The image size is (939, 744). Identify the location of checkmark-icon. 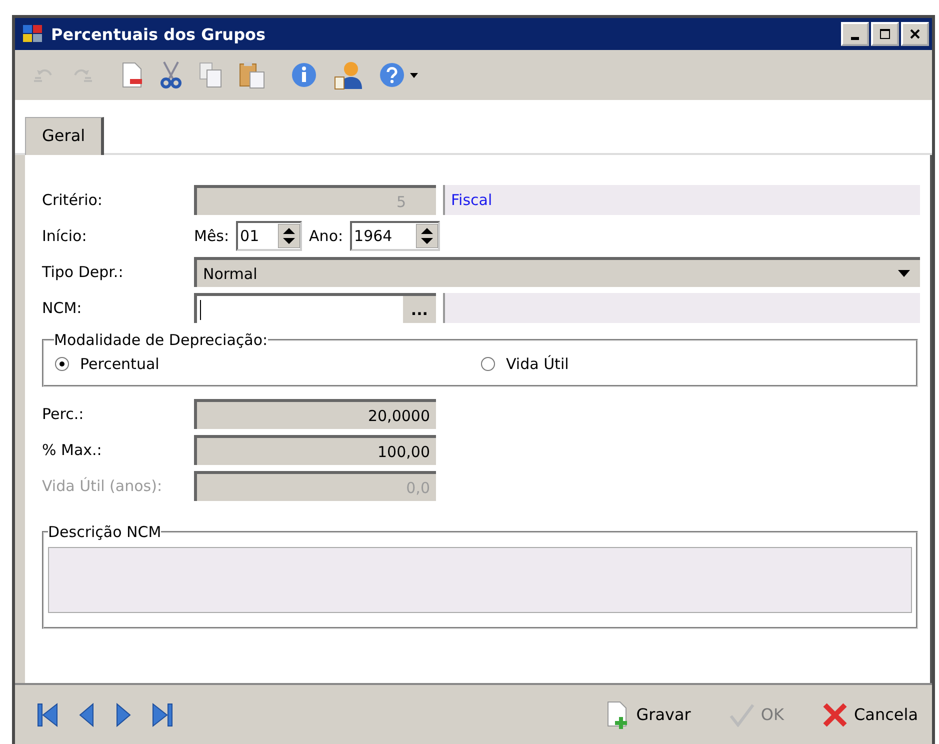
(741, 714).